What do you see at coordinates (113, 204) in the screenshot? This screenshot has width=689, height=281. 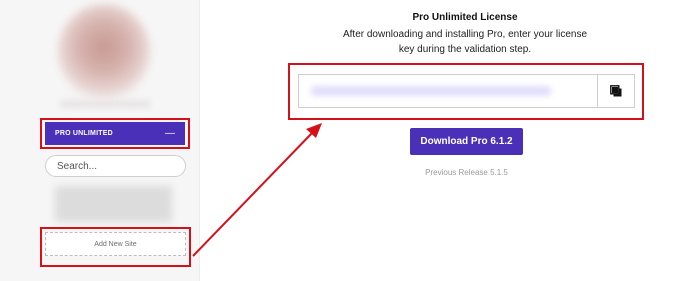 I see `site-list-item-redacted` at bounding box center [113, 204].